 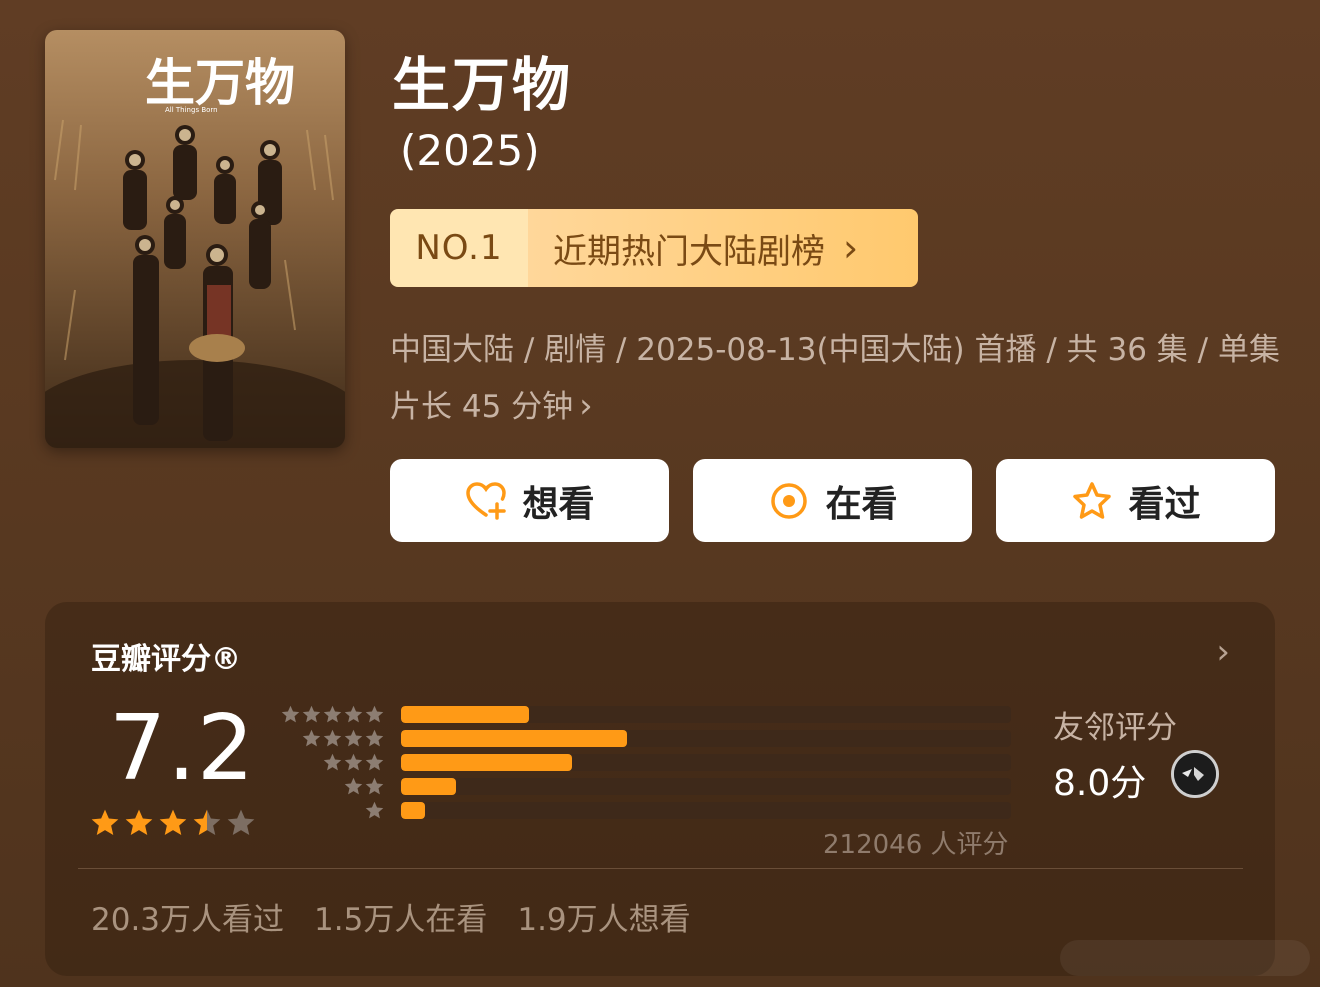 What do you see at coordinates (514, 738) in the screenshot?
I see `distribution-bar-4-star` at bounding box center [514, 738].